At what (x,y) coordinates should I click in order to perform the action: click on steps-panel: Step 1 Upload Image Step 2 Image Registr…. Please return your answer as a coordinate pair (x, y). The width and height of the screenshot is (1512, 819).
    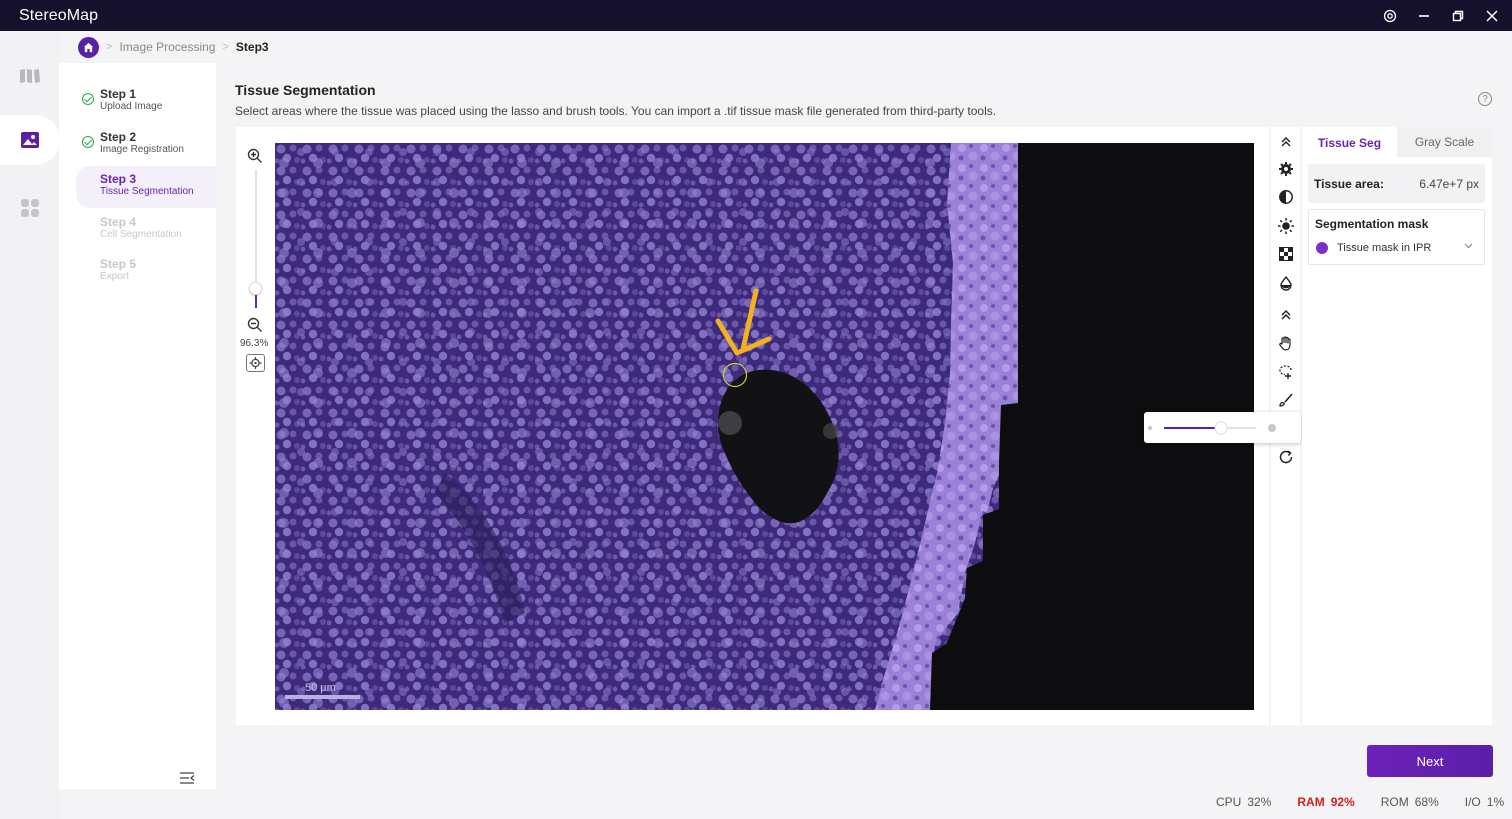
    Looking at the image, I should click on (137, 426).